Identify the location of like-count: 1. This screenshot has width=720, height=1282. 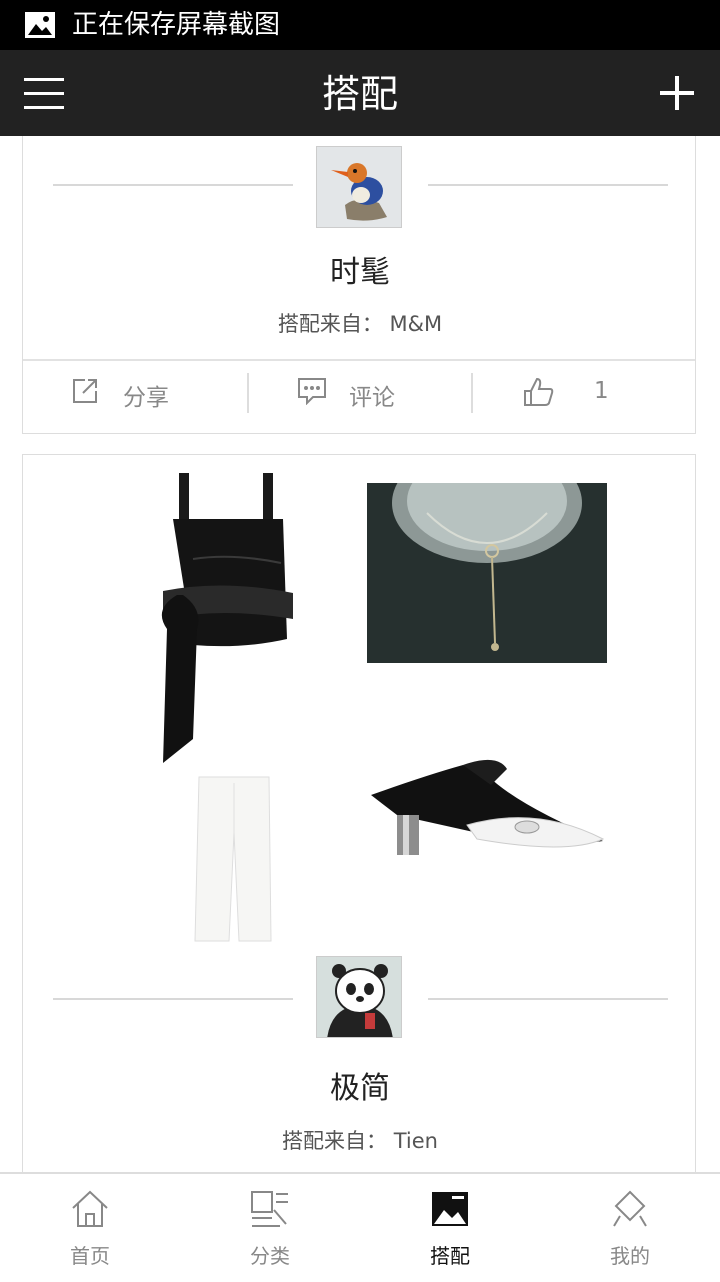
(601, 391).